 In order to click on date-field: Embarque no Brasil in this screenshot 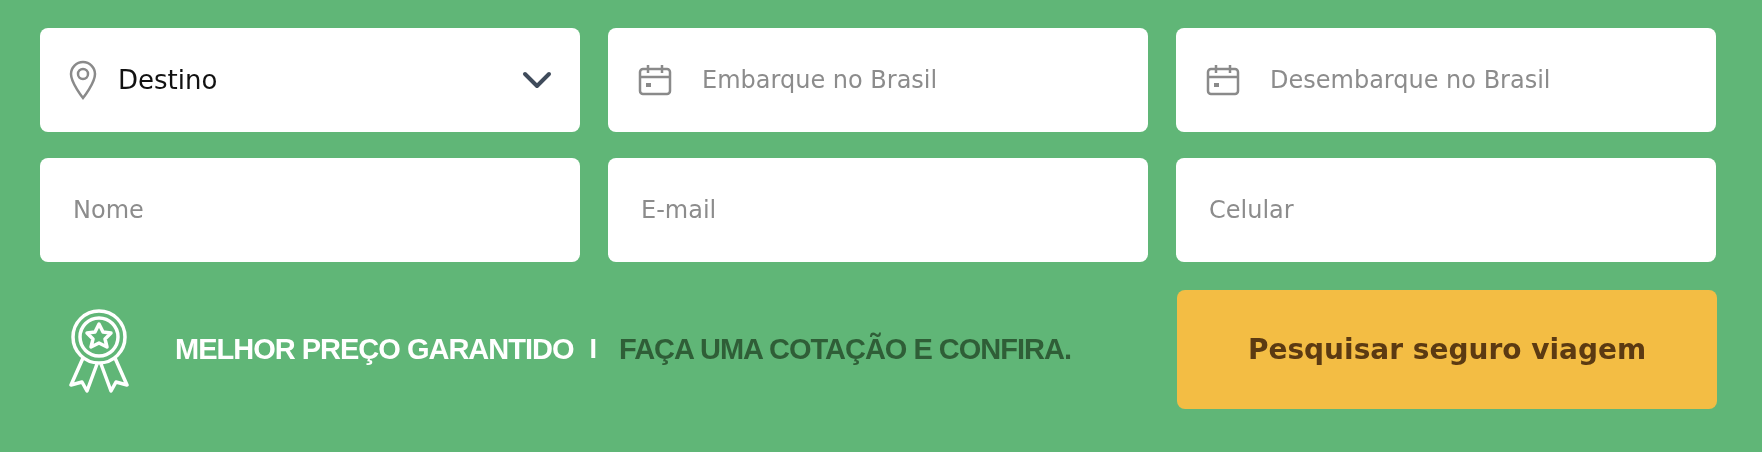, I will do `click(878, 80)`.